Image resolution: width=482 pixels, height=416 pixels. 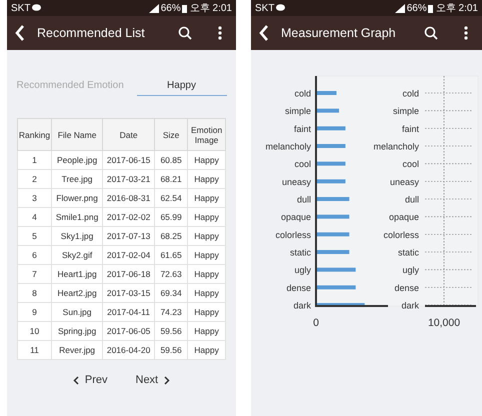 What do you see at coordinates (405, 111) in the screenshot?
I see `mirror-label: simple` at bounding box center [405, 111].